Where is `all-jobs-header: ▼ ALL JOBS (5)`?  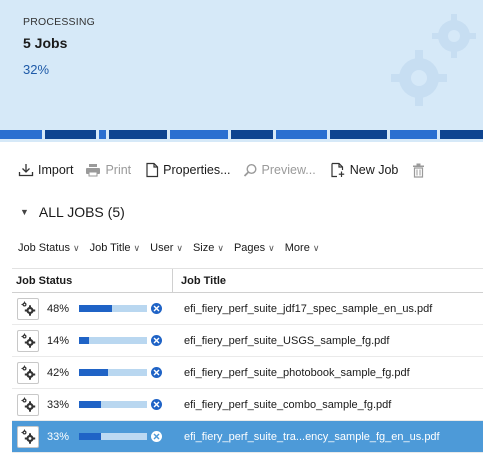 all-jobs-header: ▼ ALL JOBS (5) is located at coordinates (72, 212).